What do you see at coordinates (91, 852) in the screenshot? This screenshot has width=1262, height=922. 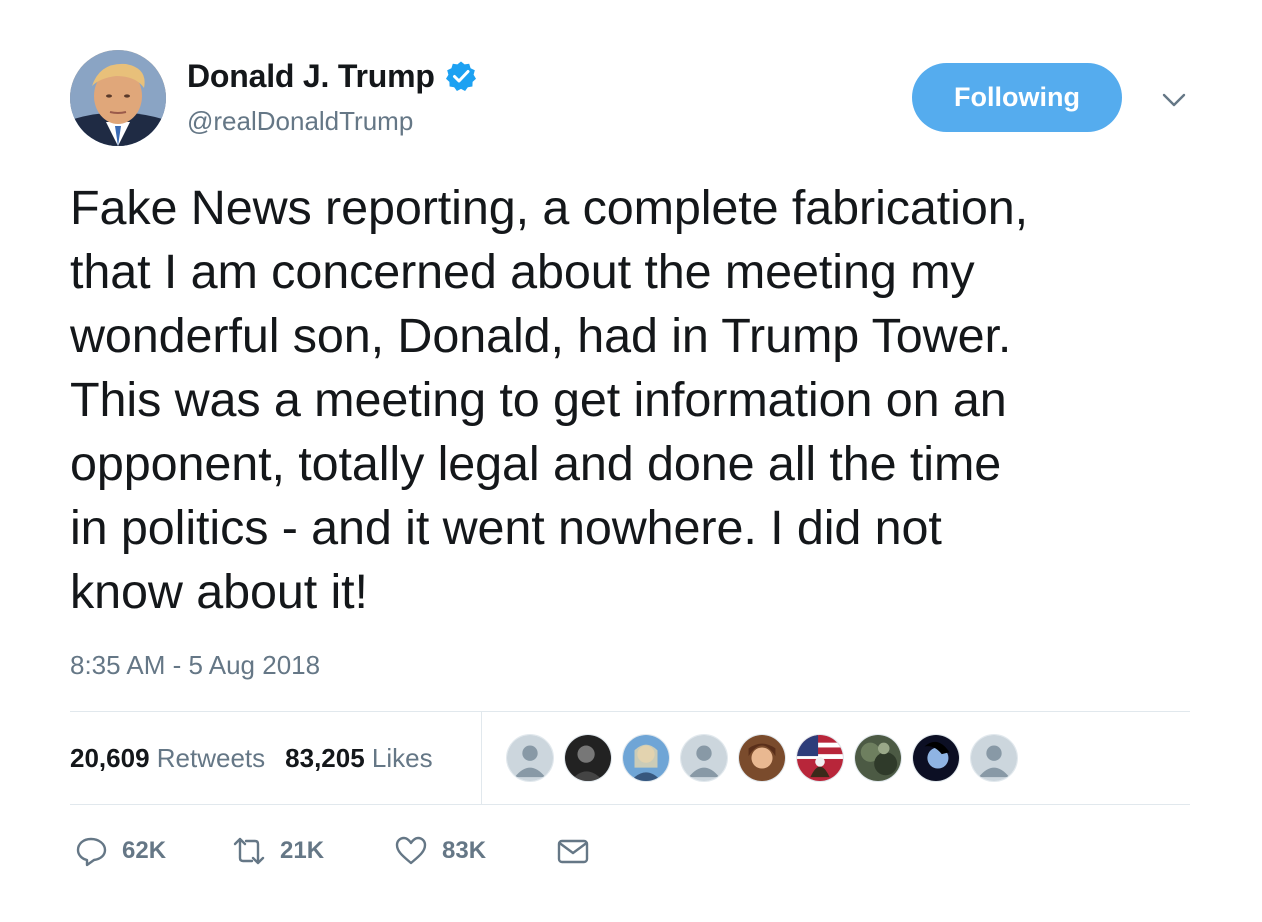 I see `reply-icon` at bounding box center [91, 852].